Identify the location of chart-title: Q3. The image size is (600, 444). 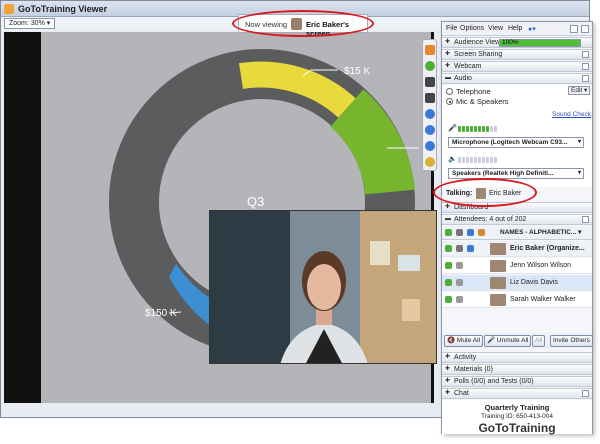
(255, 201).